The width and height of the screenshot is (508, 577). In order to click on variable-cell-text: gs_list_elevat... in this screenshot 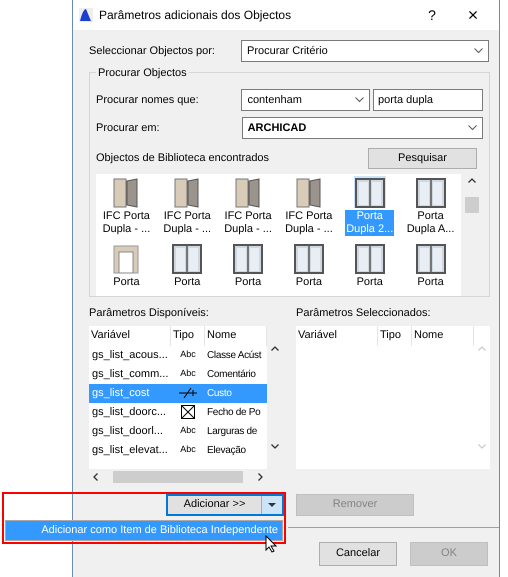, I will do `click(130, 450)`.